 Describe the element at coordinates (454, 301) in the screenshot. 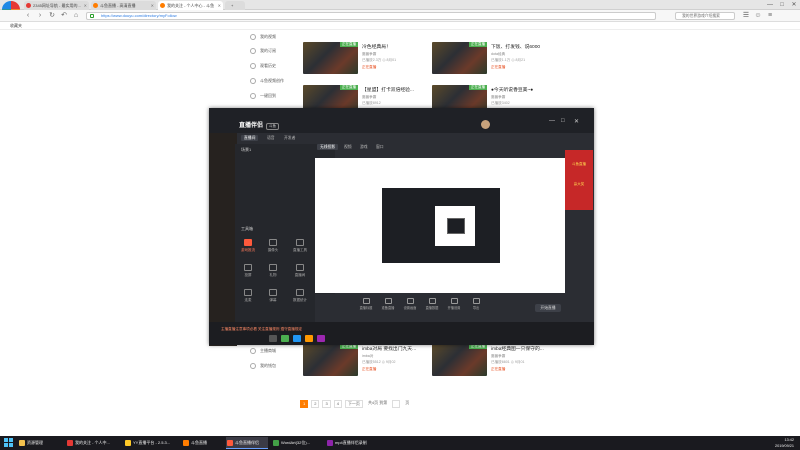

I see `settings-icon` at that location.